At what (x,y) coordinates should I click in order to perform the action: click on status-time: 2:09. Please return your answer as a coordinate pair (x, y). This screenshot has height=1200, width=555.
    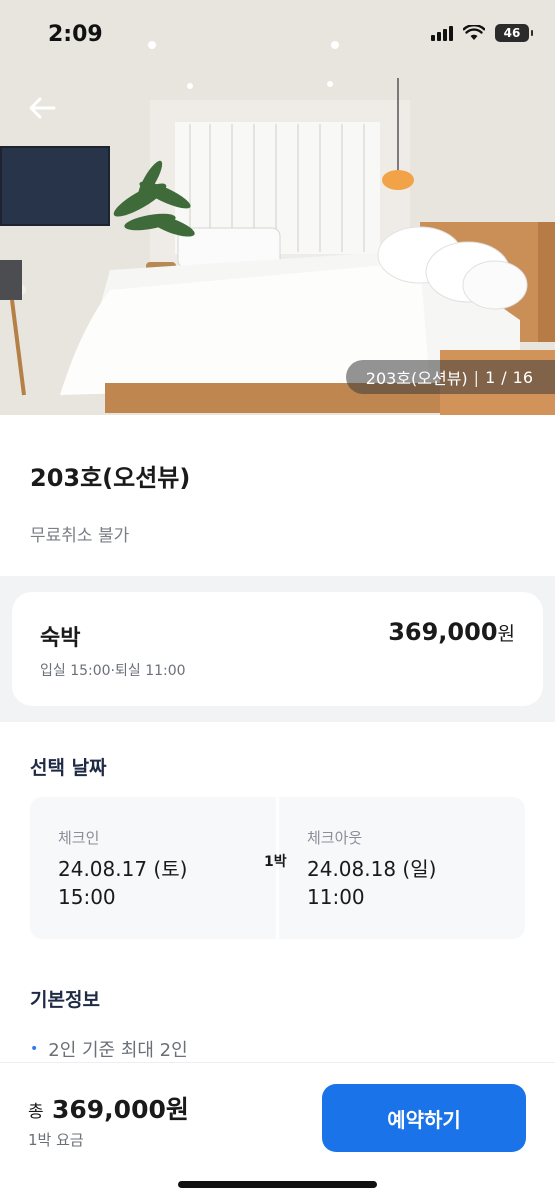
    Looking at the image, I should click on (75, 34).